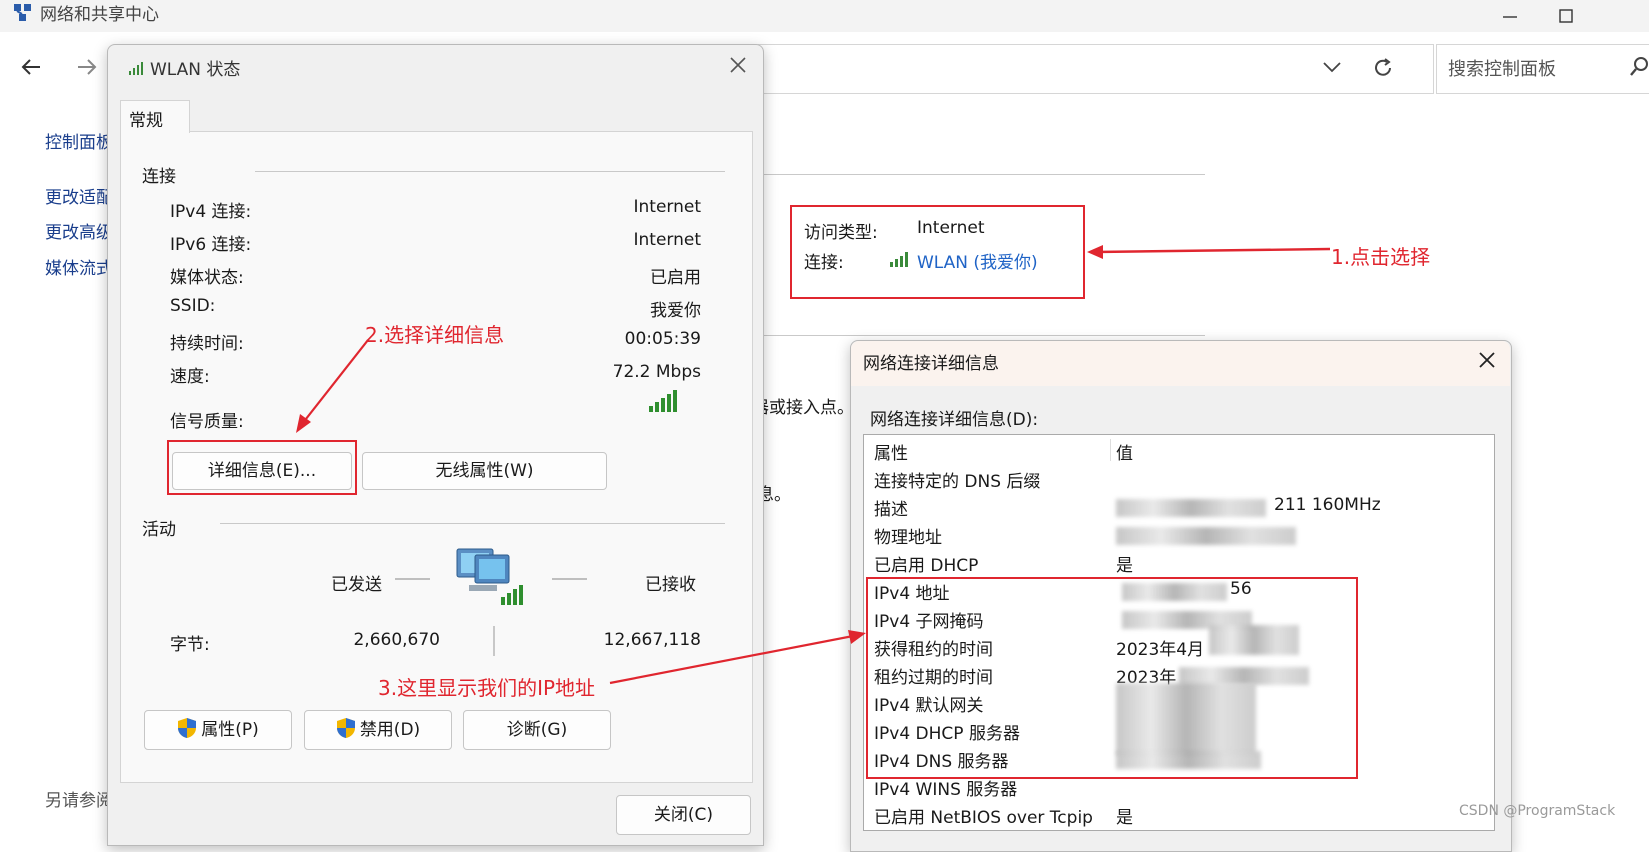  Describe the element at coordinates (146, 121) in the screenshot. I see `tab-general-label: 常规` at that location.